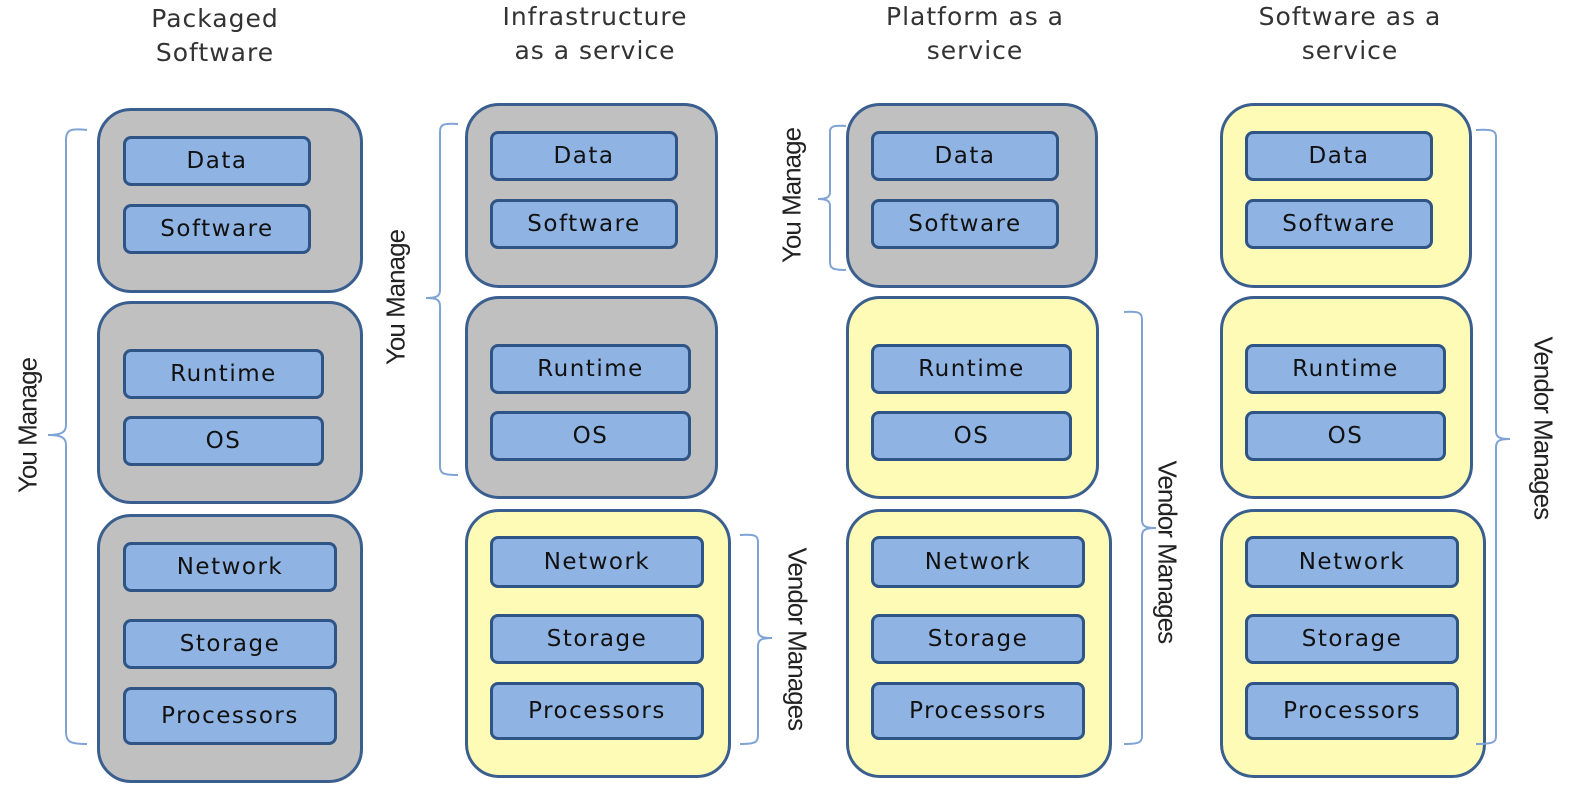 The width and height of the screenshot is (1584, 804). Describe the element at coordinates (1350, 33) in the screenshot. I see `column-title-saas: Software as a service` at that location.